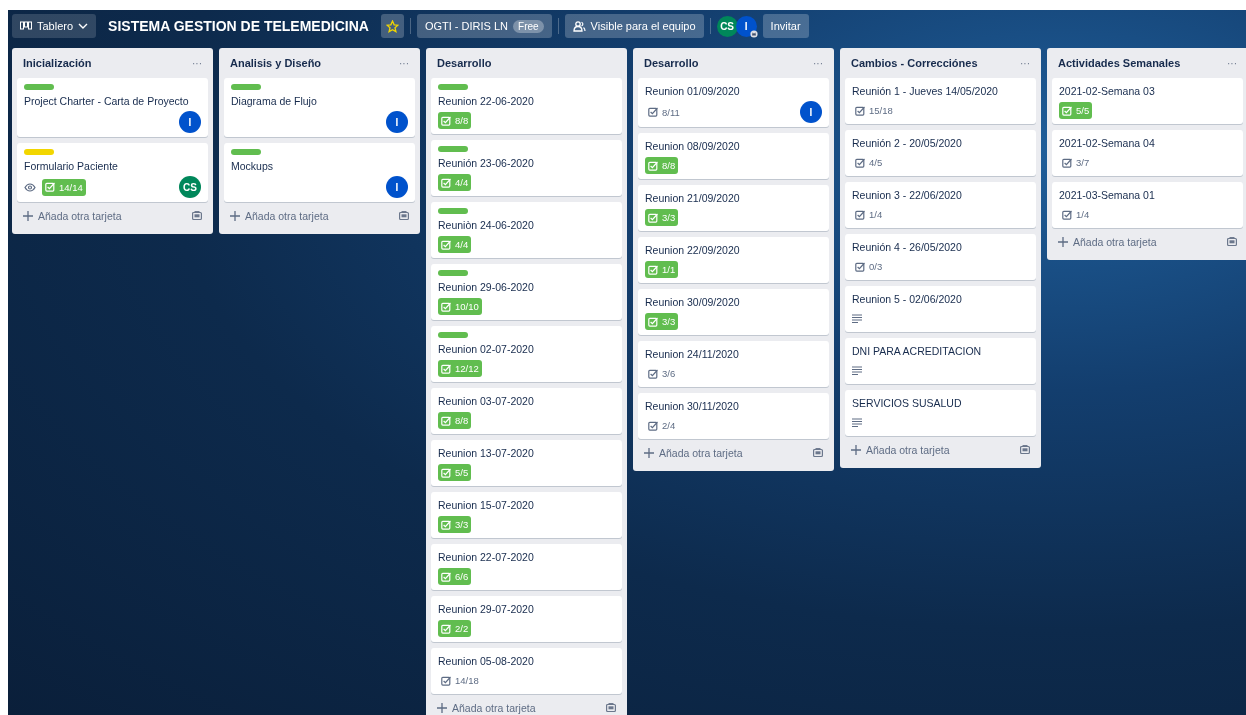 This screenshot has width=1246, height=715. I want to click on invite-button: Invitar, so click(785, 26).